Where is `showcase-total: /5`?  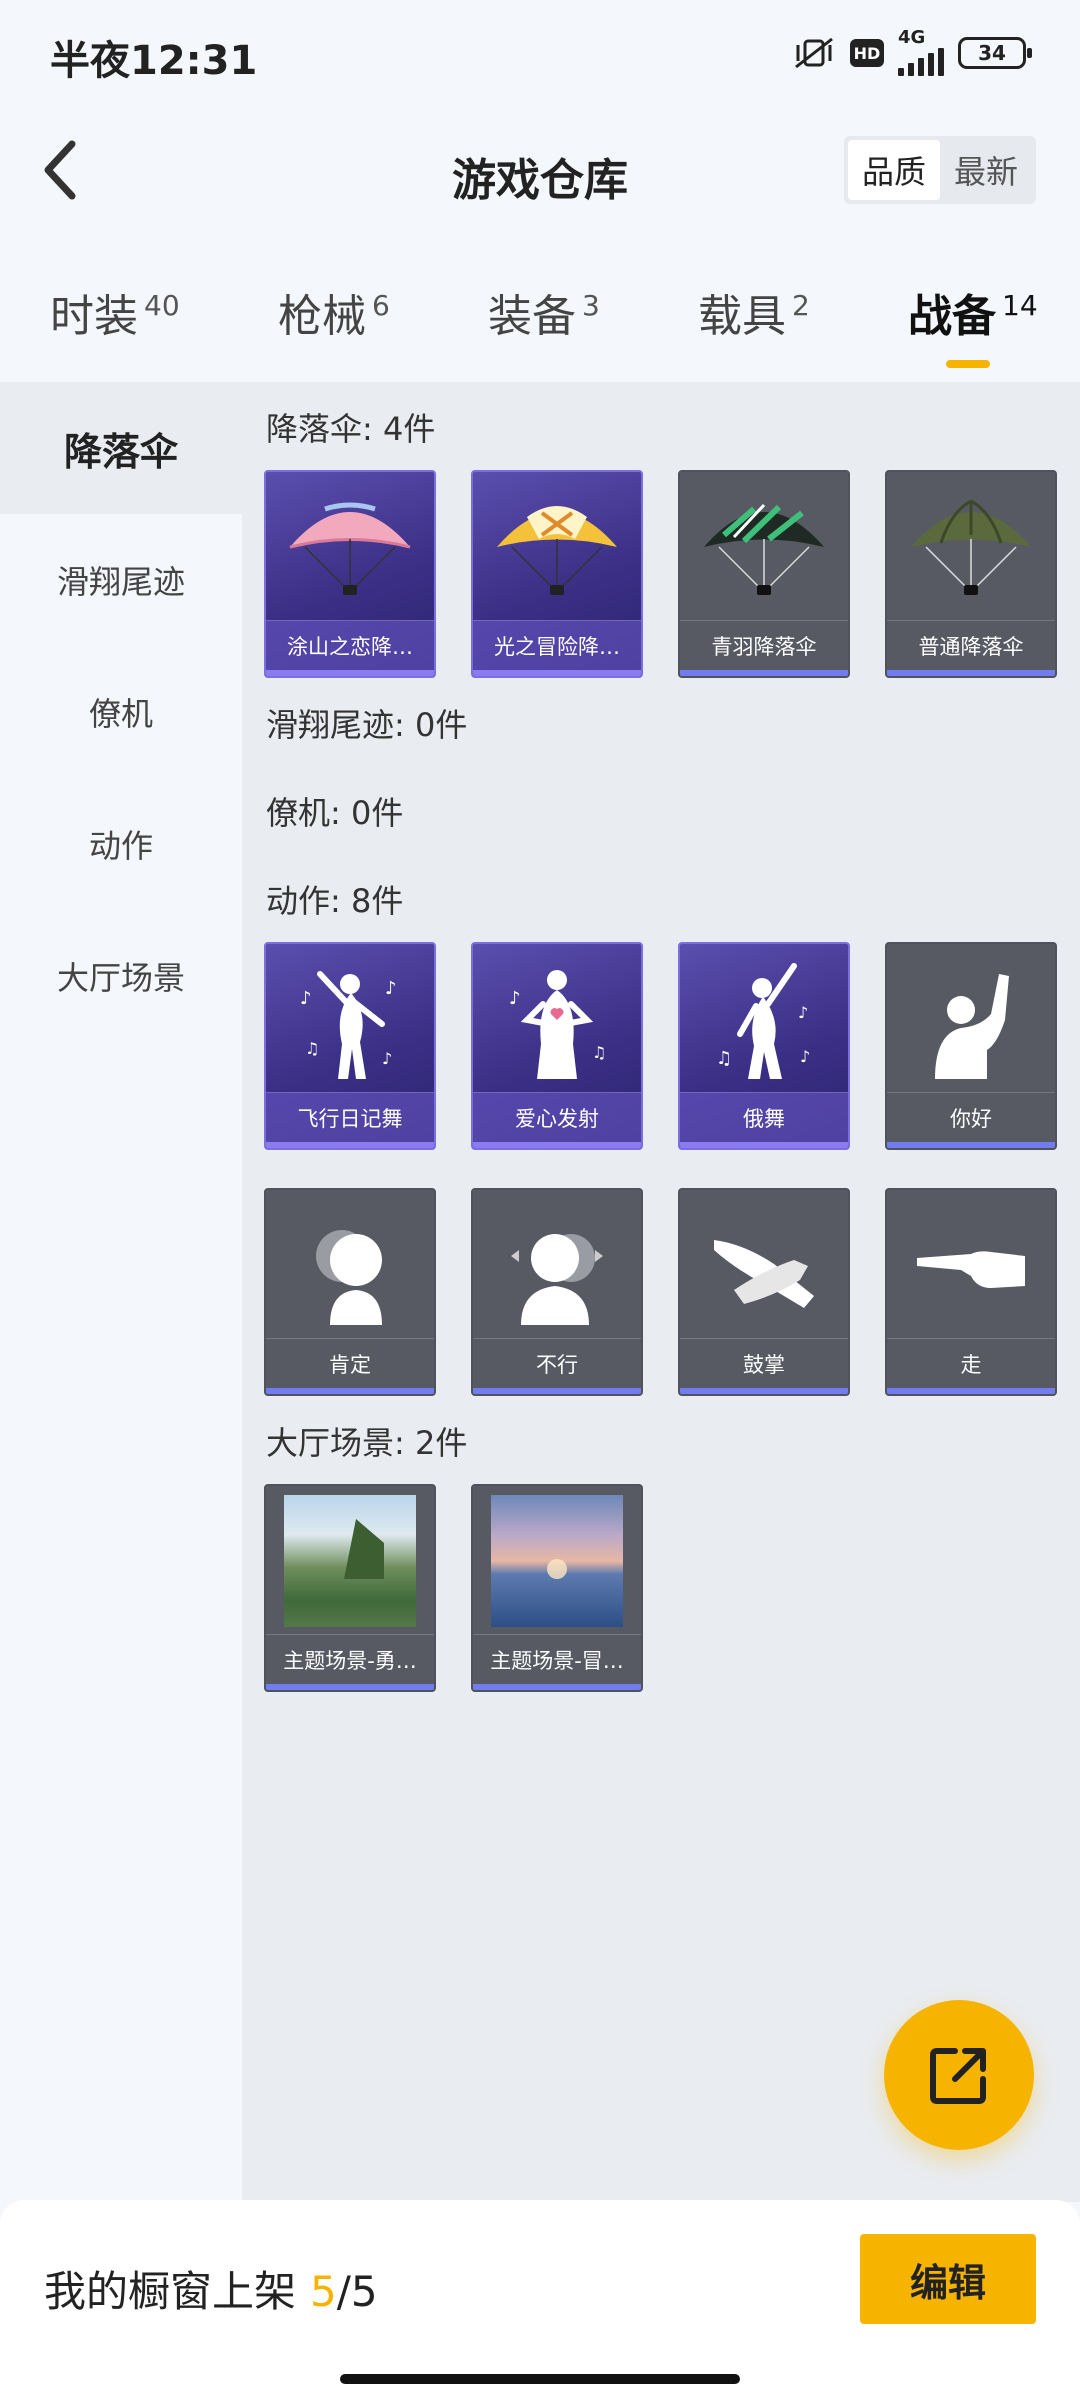
showcase-total: /5 is located at coordinates (357, 2291).